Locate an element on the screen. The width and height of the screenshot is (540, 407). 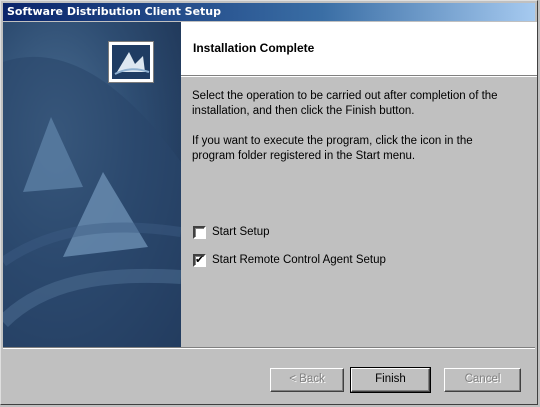
back-button: < Back is located at coordinates (307, 380).